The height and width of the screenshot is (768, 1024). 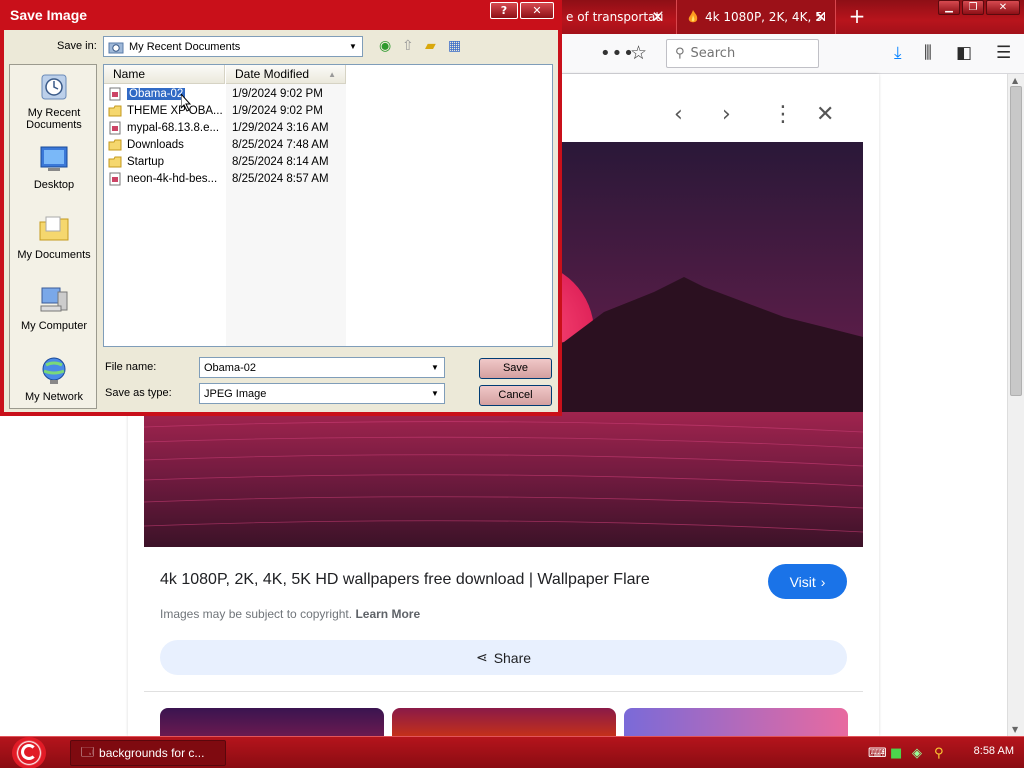 I want to click on place-desktop: Desktop, so click(x=54, y=167).